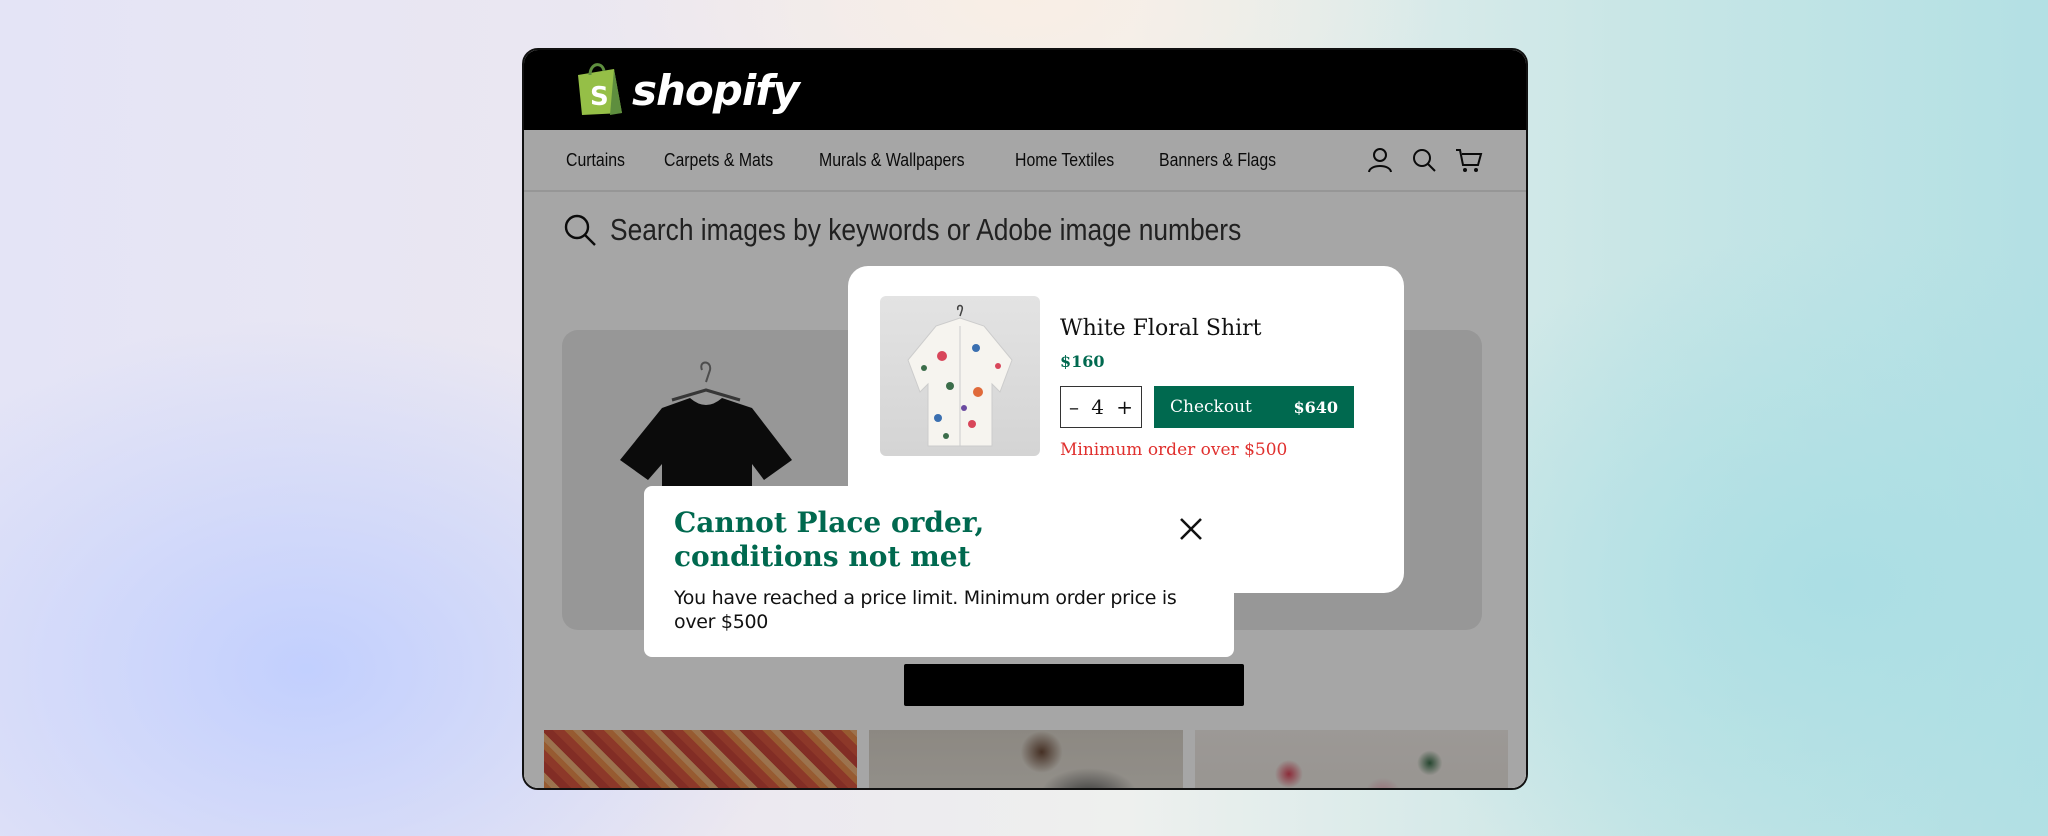 This screenshot has width=2048, height=836. I want to click on checkout-label: Checkout, so click(1211, 407).